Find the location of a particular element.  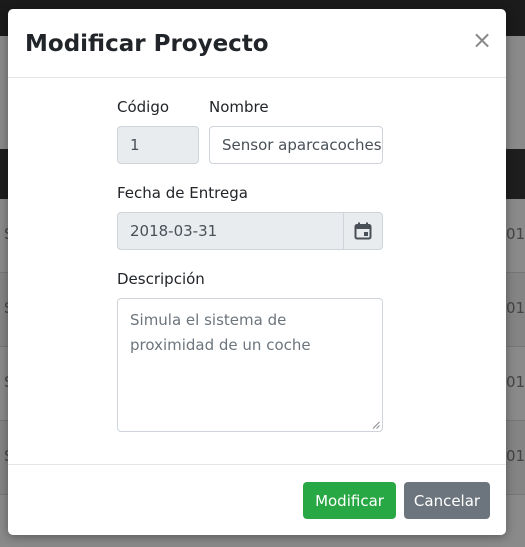

modificar-button: Modificar is located at coordinates (349, 500).